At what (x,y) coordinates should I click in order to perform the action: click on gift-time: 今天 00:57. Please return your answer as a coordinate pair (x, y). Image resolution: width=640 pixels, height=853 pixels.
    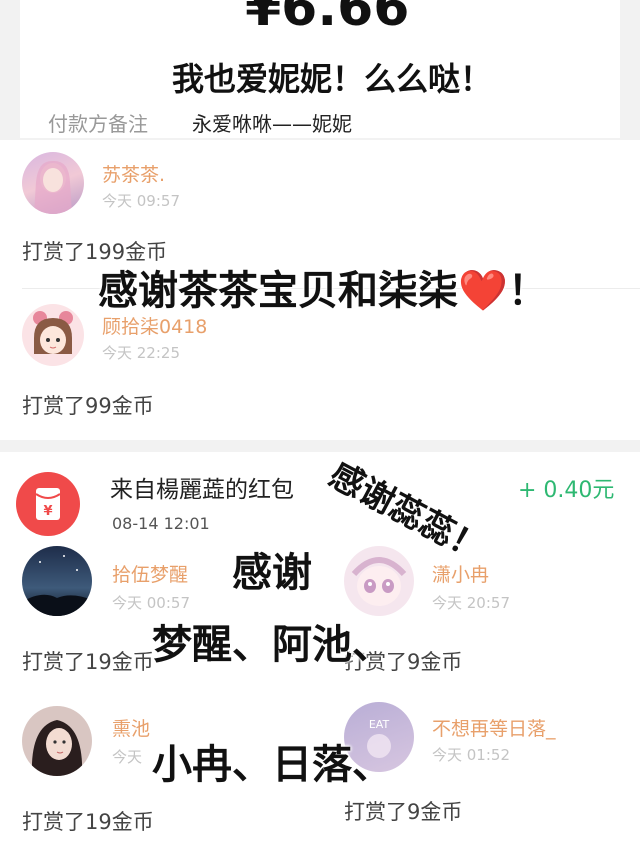
    Looking at the image, I should click on (151, 603).